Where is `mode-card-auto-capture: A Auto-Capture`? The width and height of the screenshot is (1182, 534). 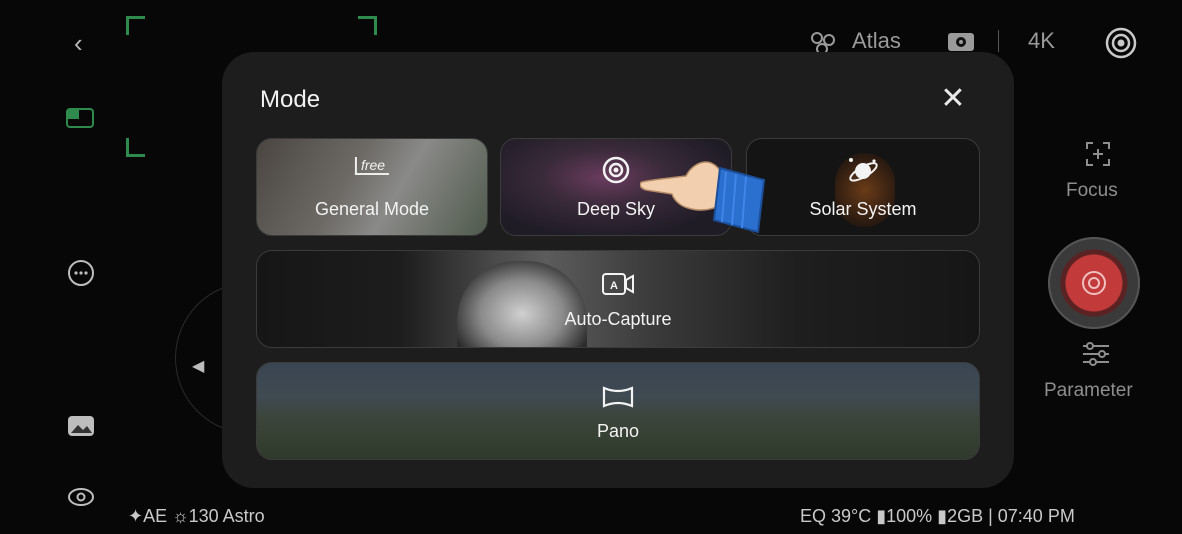
mode-card-auto-capture: A Auto-Capture is located at coordinates (618, 299).